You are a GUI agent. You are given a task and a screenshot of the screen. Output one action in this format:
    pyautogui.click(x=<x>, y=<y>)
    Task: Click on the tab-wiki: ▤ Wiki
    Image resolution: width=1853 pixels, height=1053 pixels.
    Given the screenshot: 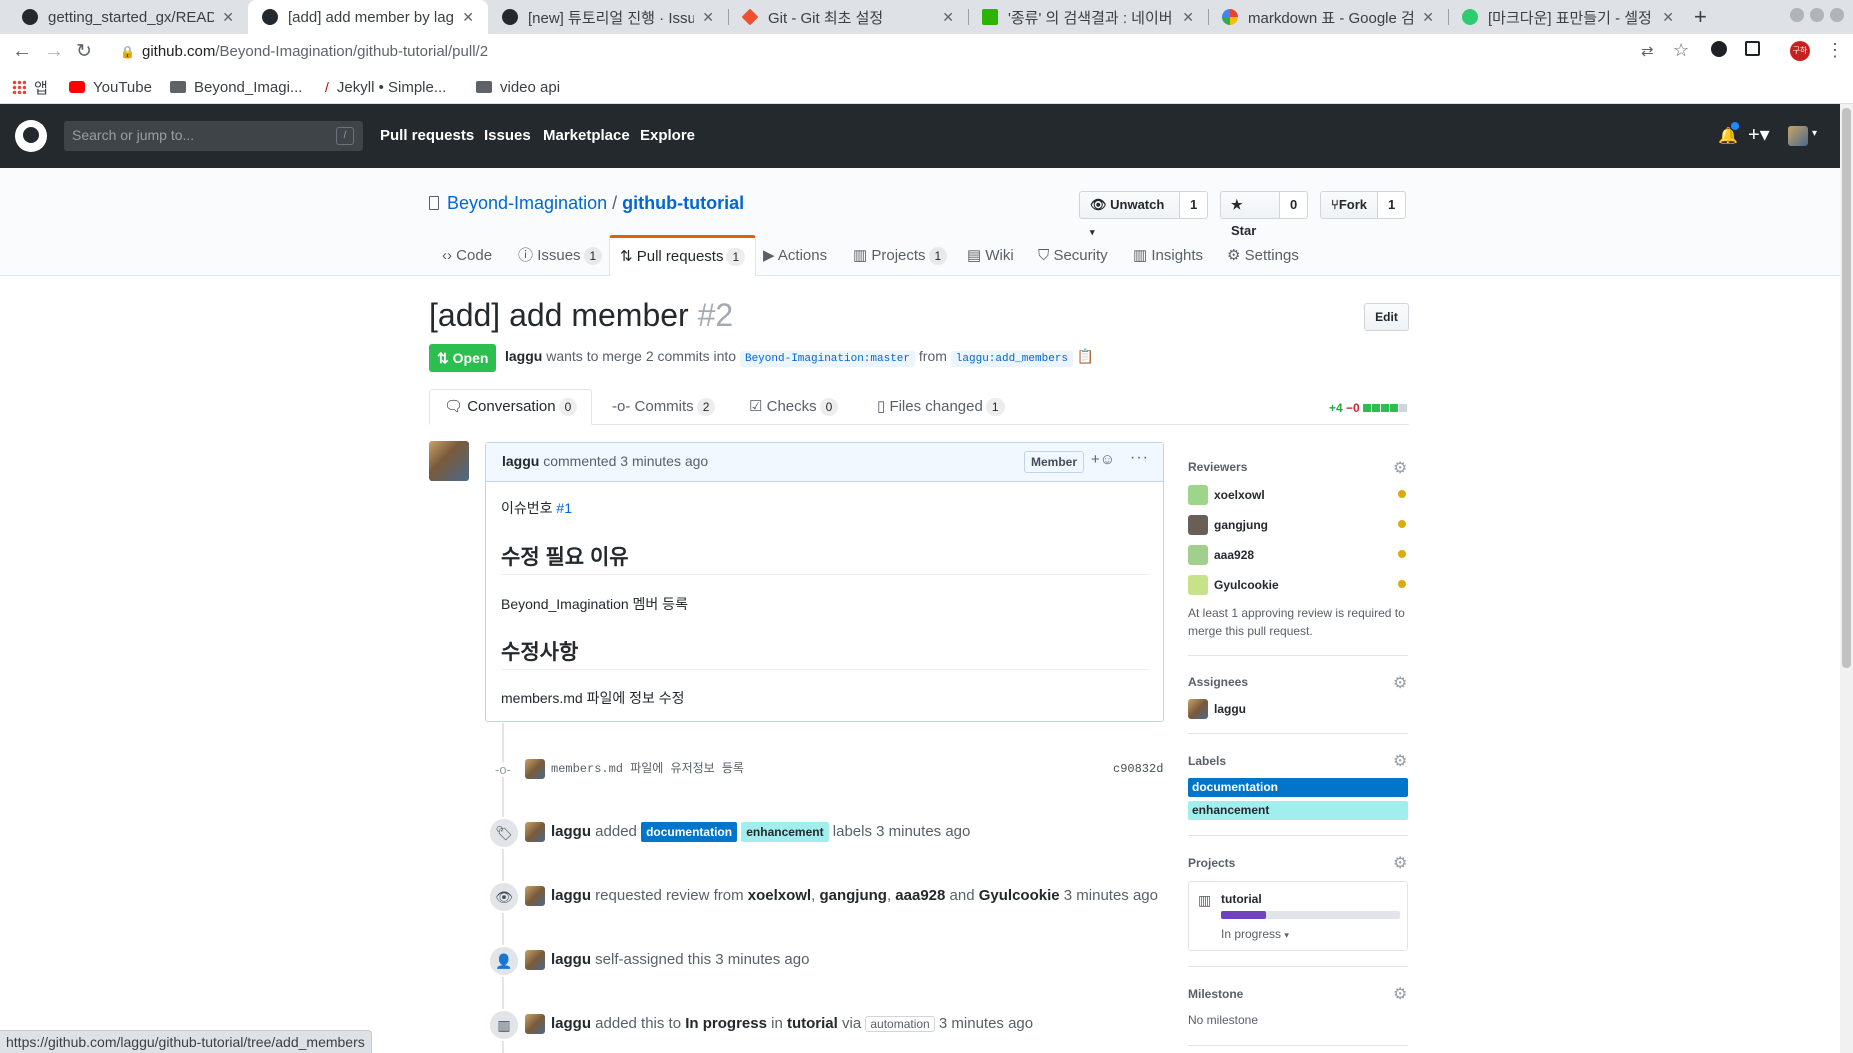 What is the action you would take?
    pyautogui.click(x=990, y=256)
    